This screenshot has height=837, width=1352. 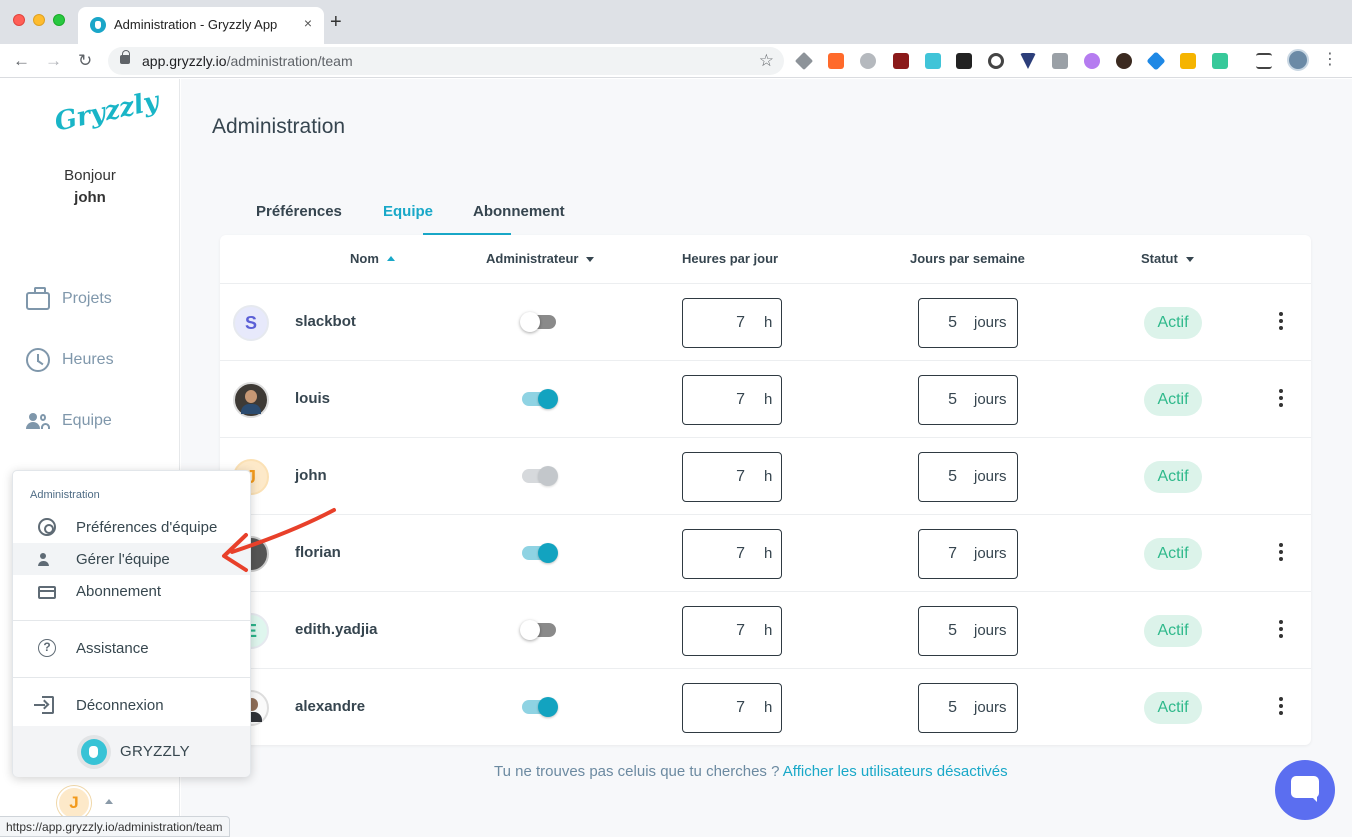 I want to click on sidebar-item-heures: Heures, so click(x=70, y=360).